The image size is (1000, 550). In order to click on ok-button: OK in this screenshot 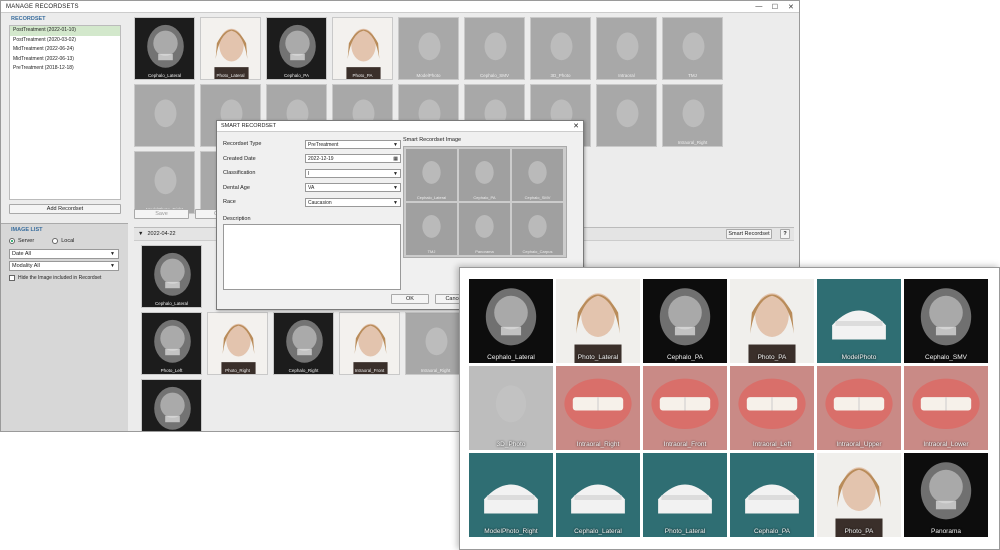, I will do `click(410, 299)`.